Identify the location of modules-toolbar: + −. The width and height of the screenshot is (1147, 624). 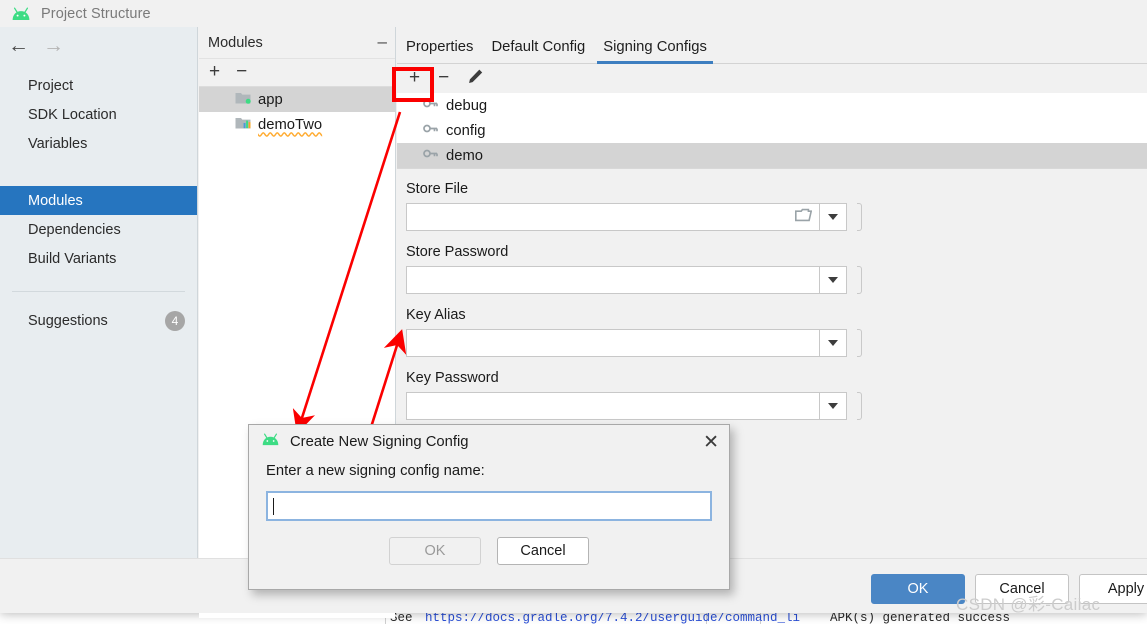
(297, 73).